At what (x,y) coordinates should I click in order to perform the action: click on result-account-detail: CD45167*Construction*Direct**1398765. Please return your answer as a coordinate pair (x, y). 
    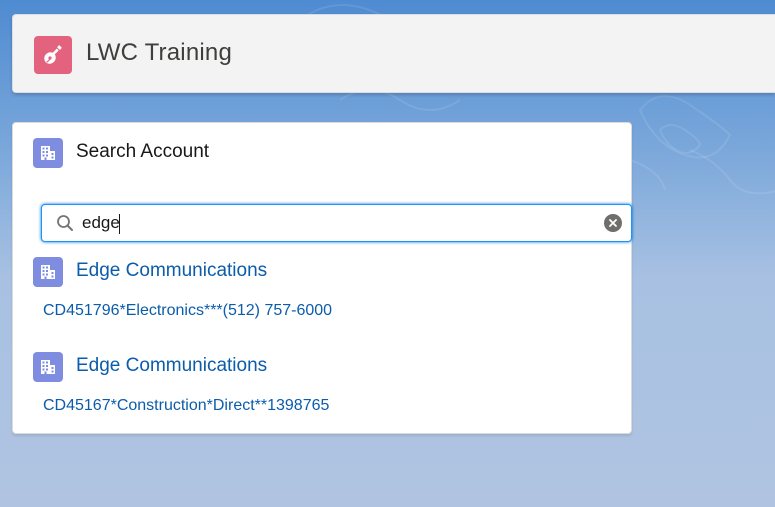
    Looking at the image, I should click on (186, 406).